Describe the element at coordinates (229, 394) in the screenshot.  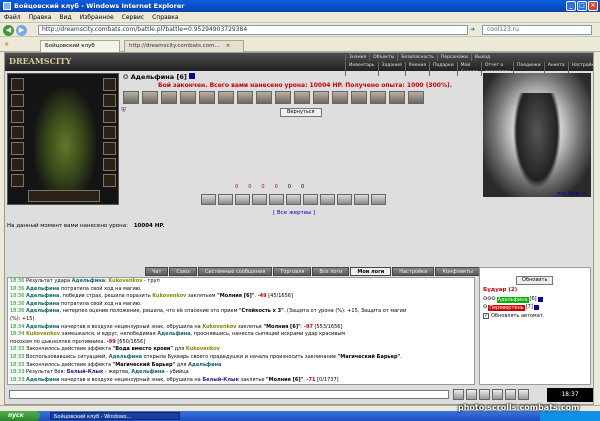
I see `chat-input` at that location.